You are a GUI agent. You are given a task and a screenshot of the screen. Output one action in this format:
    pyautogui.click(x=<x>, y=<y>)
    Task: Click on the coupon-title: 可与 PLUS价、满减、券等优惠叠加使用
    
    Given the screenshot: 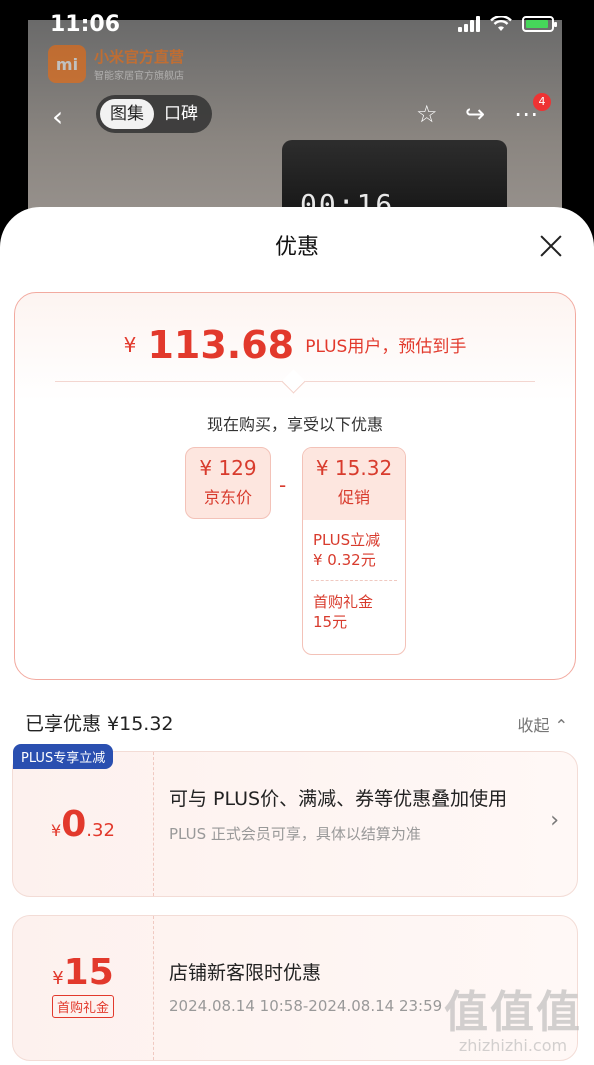 What is the action you would take?
    pyautogui.click(x=338, y=799)
    